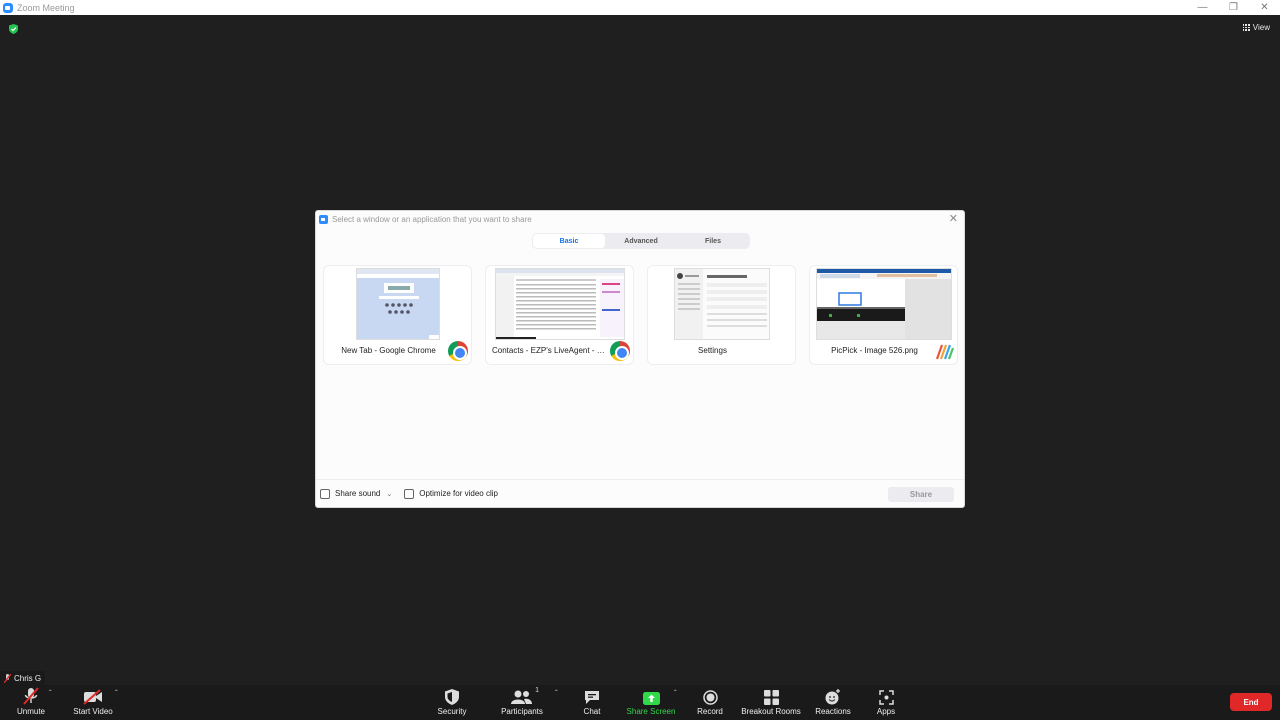 The height and width of the screenshot is (720, 1280). I want to click on breakout-rooms-button: Breakout Rooms, so click(771, 702).